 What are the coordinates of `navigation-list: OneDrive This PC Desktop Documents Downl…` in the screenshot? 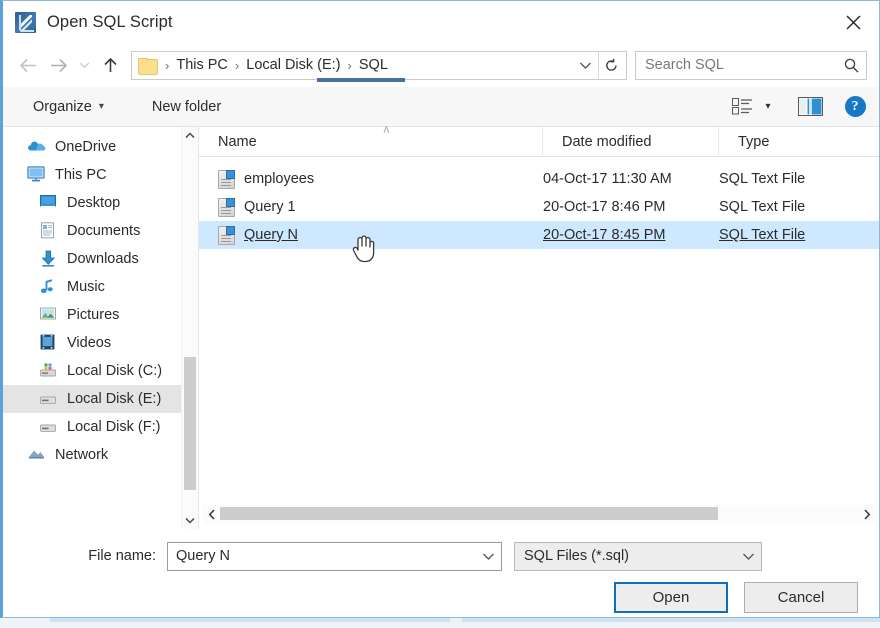 It's located at (100, 298).